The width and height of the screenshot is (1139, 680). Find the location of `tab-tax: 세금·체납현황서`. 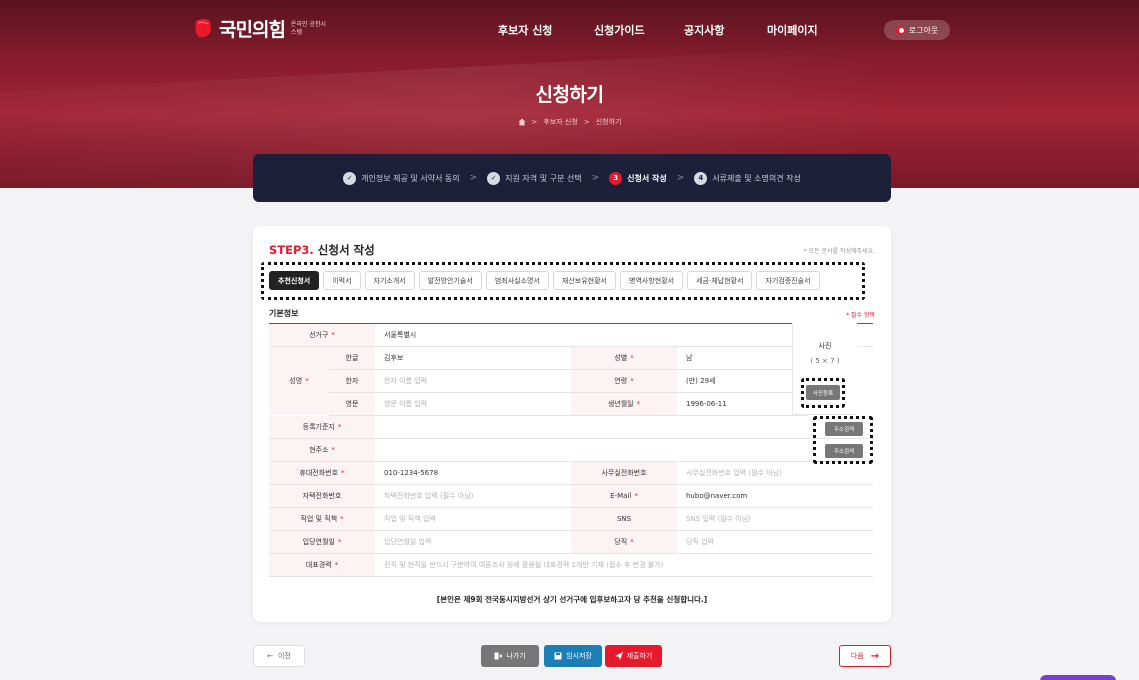

tab-tax: 세금·체납현황서 is located at coordinates (720, 280).